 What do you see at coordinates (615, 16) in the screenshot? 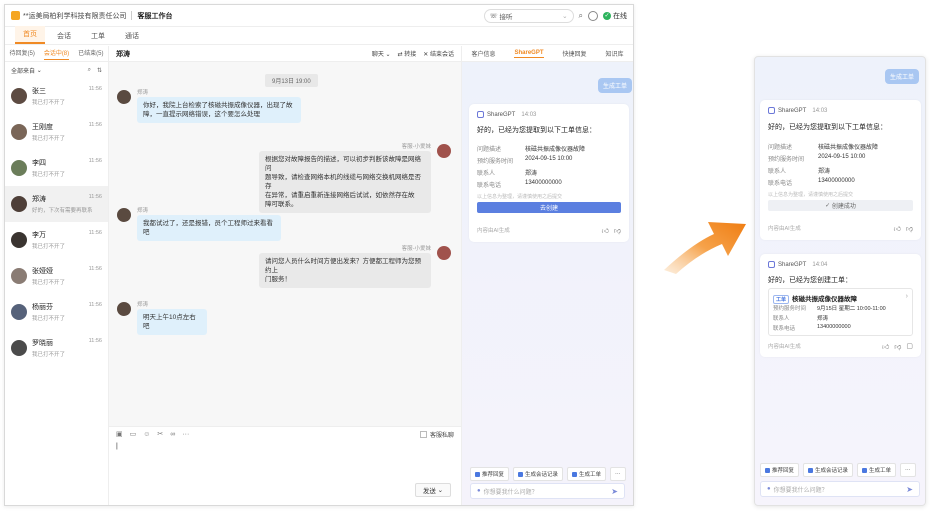
I see `online-status: ✓ 在线` at bounding box center [615, 16].